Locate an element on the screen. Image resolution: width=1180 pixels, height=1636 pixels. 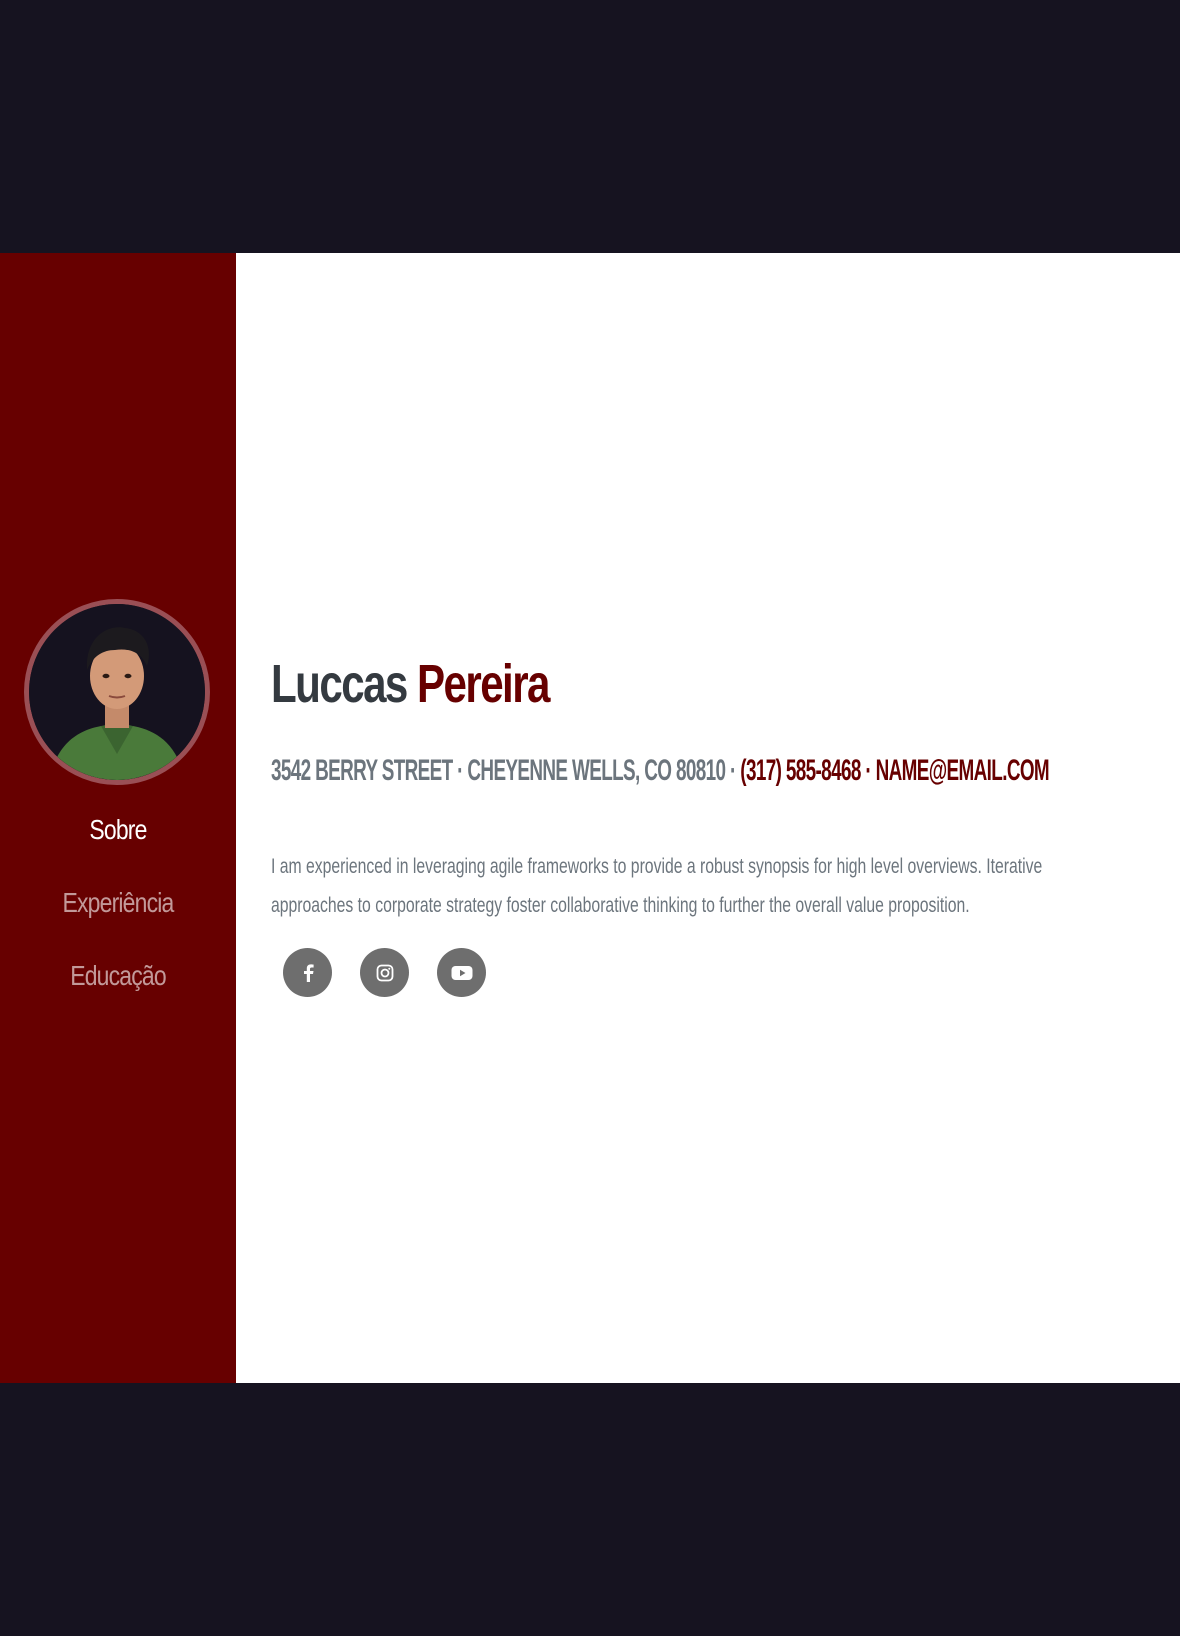
instagram-button is located at coordinates (384, 972).